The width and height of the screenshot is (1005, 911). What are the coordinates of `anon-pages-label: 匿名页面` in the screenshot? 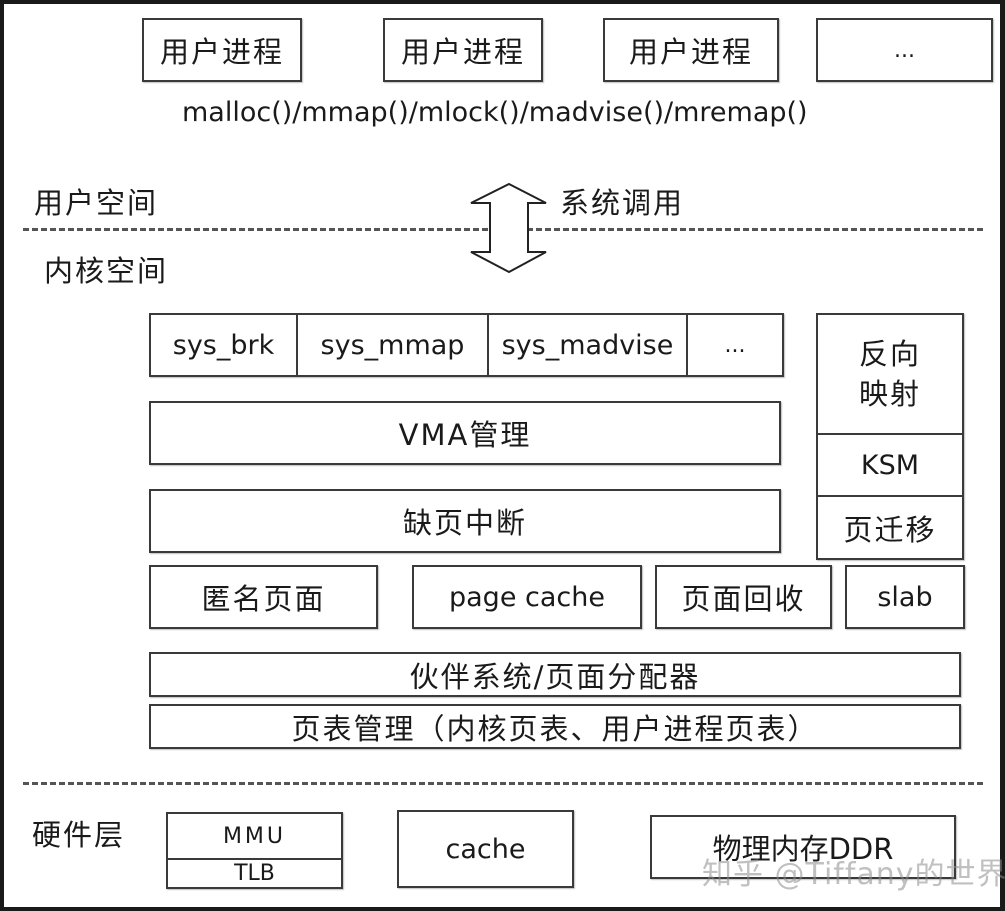 It's located at (263, 599).